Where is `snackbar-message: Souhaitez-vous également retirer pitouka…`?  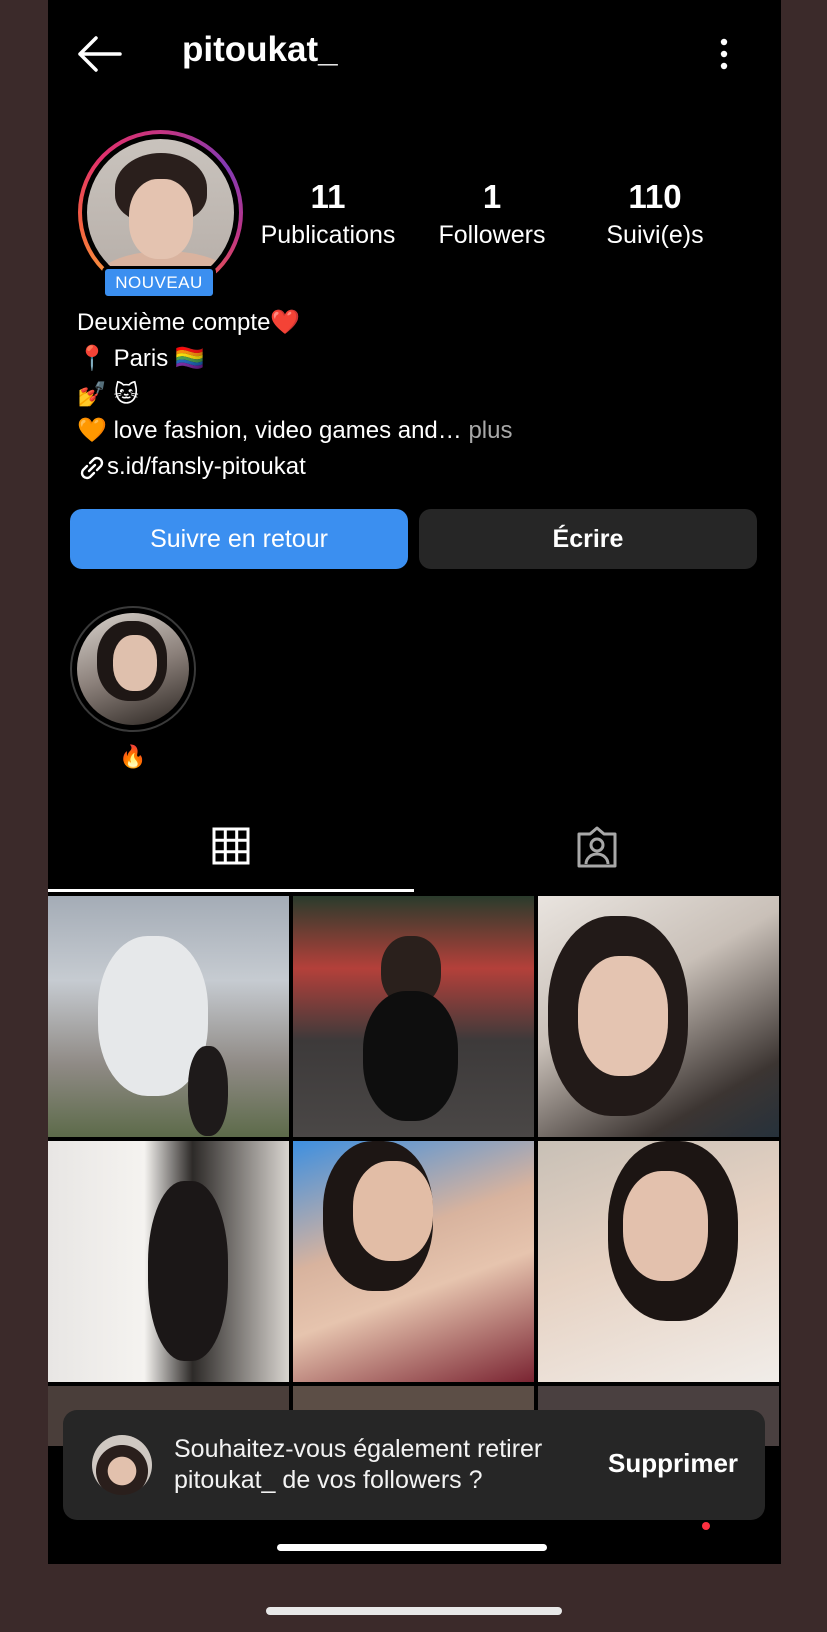 snackbar-message: Souhaitez-vous également retirer pitouka… is located at coordinates (358, 1464).